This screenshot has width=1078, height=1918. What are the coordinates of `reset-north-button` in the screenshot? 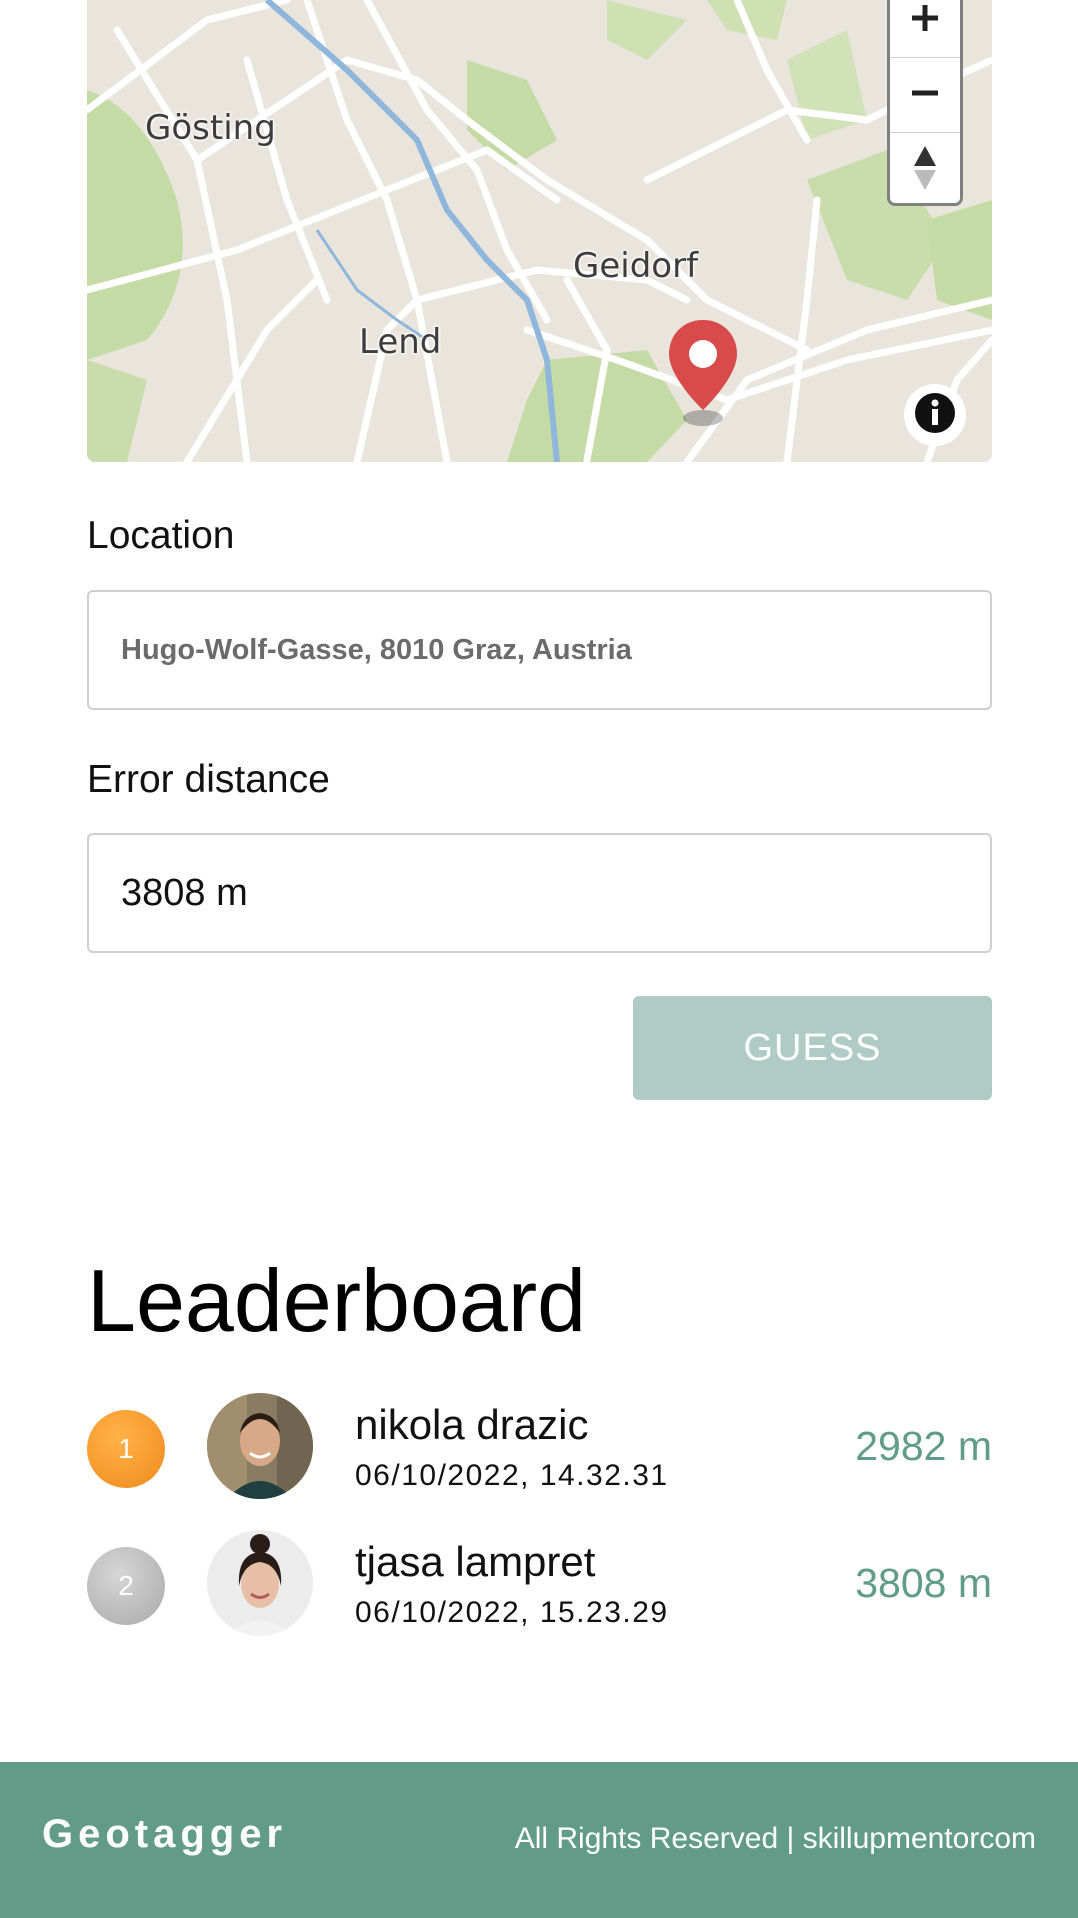 It's located at (925, 168).